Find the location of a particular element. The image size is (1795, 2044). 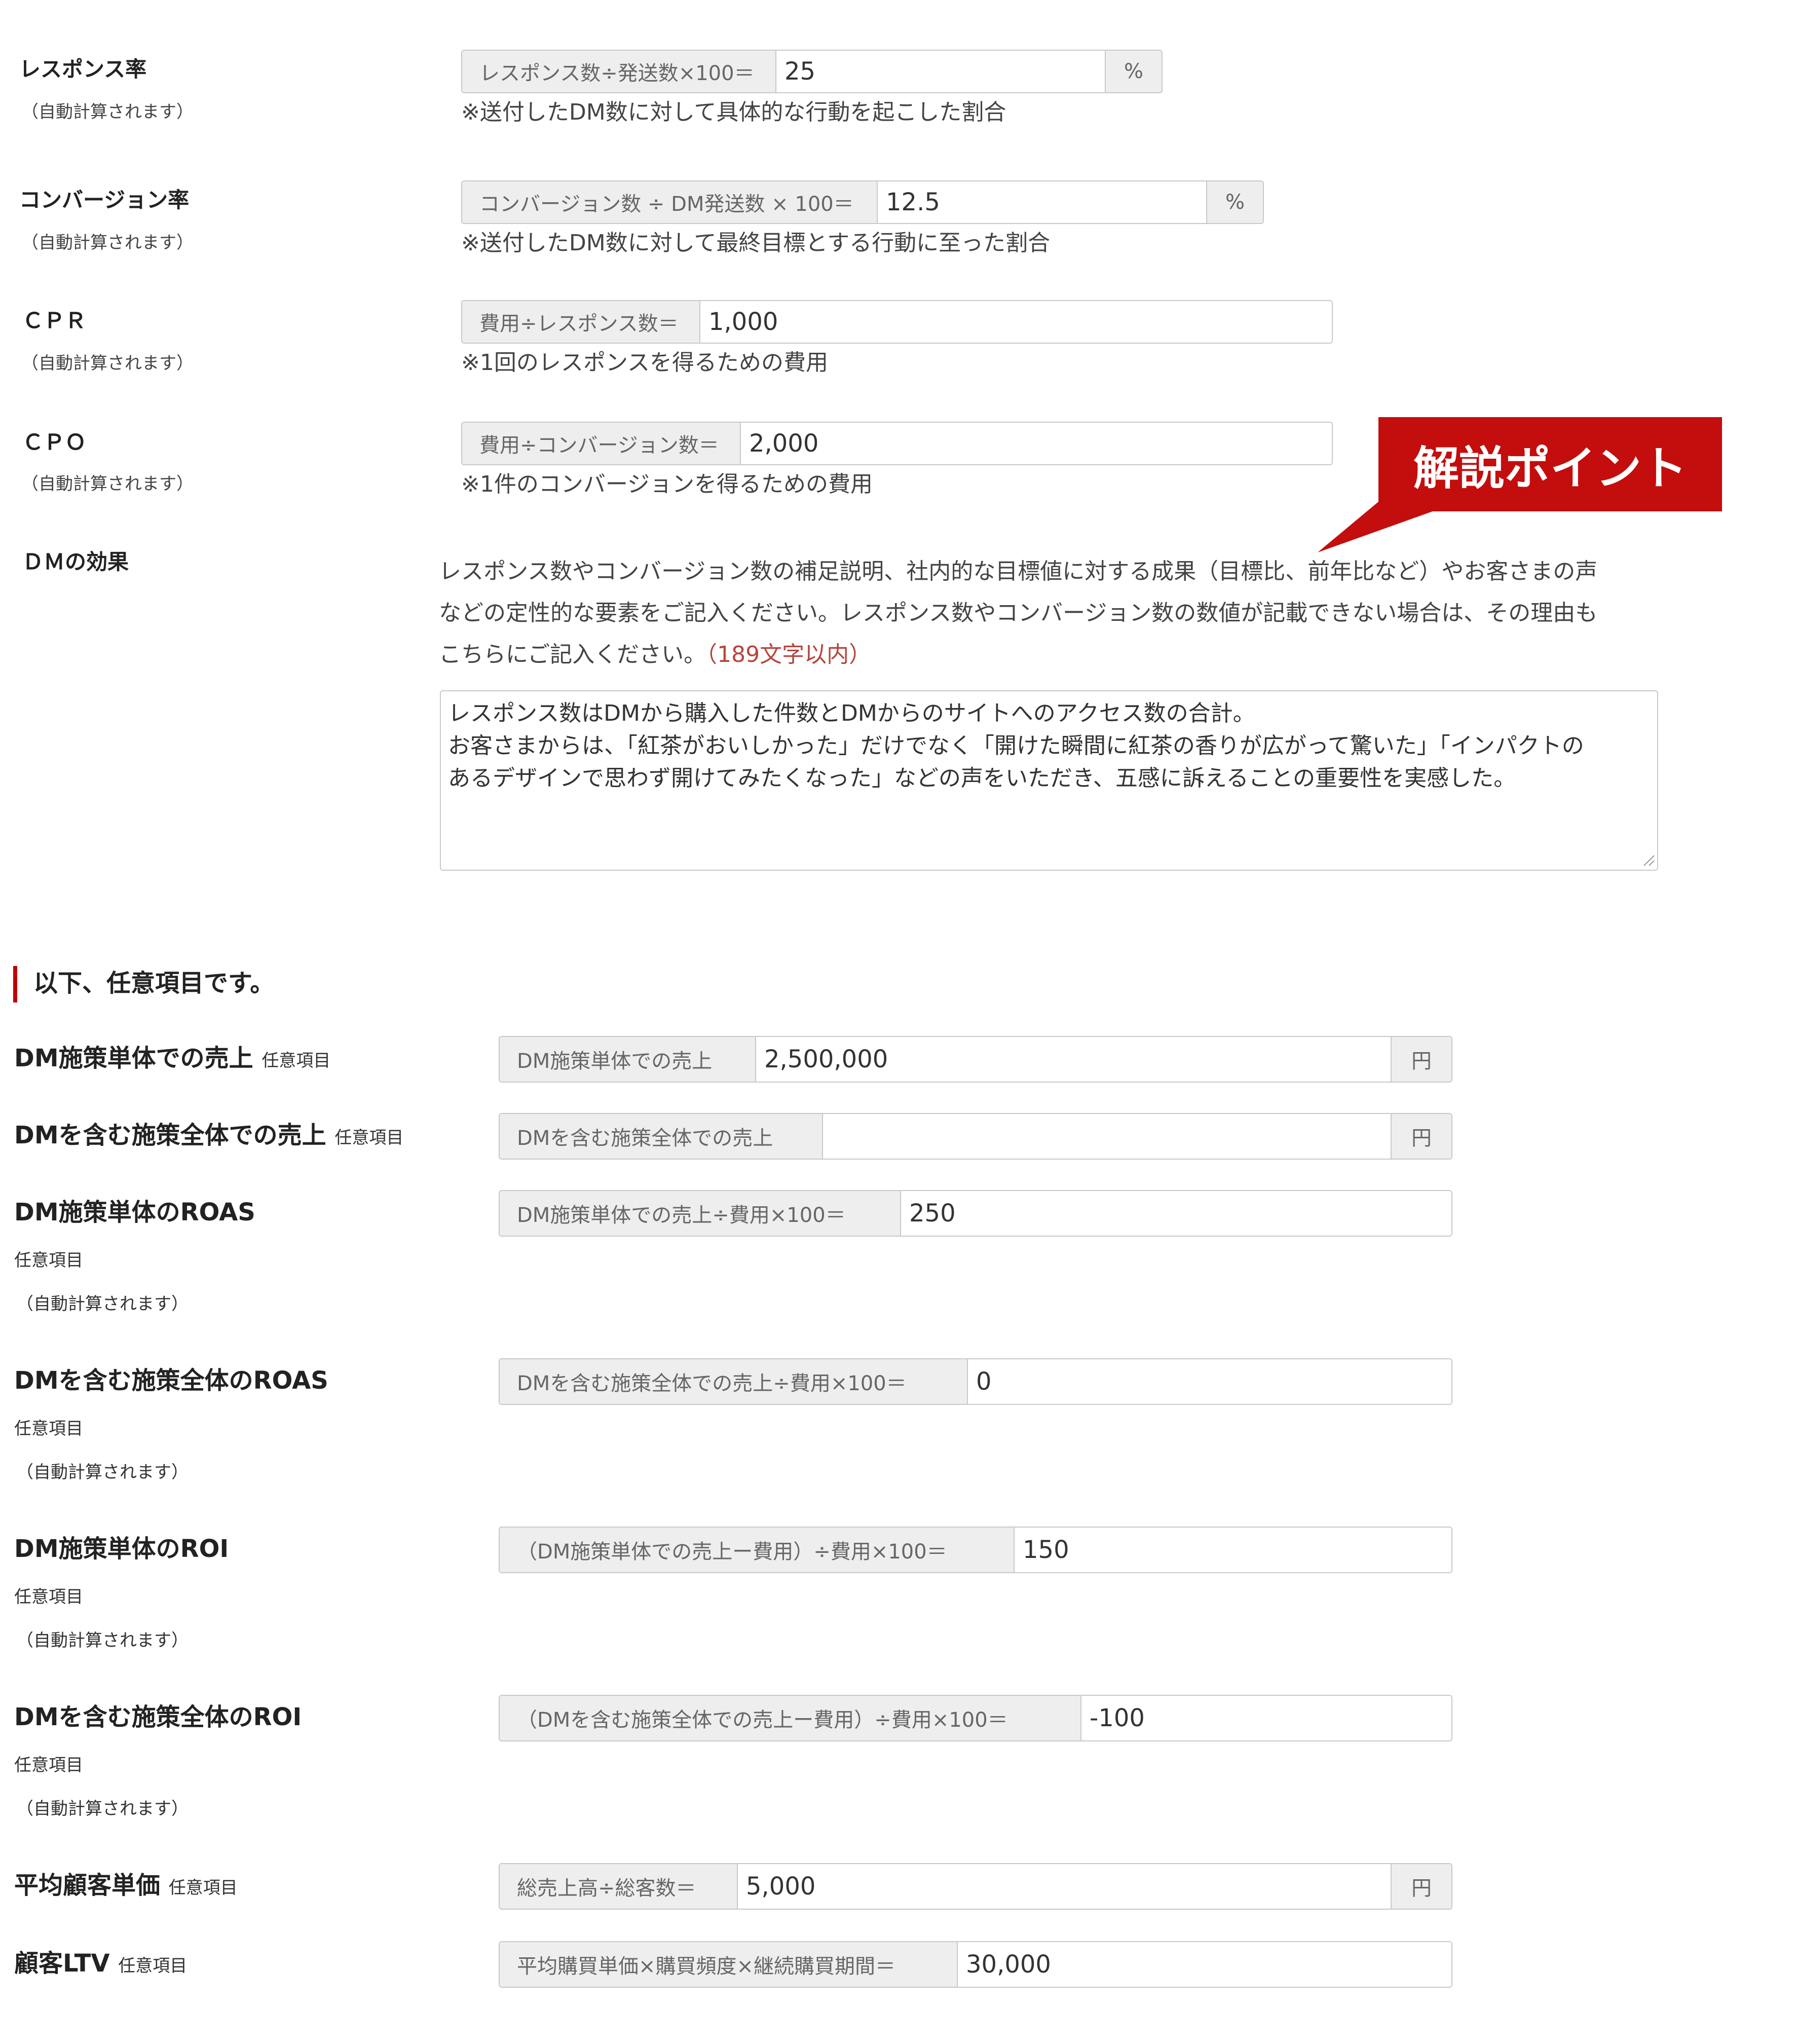

total-sales-label: DMを含む施策全体での売上 任意項目 is located at coordinates (208, 1135).